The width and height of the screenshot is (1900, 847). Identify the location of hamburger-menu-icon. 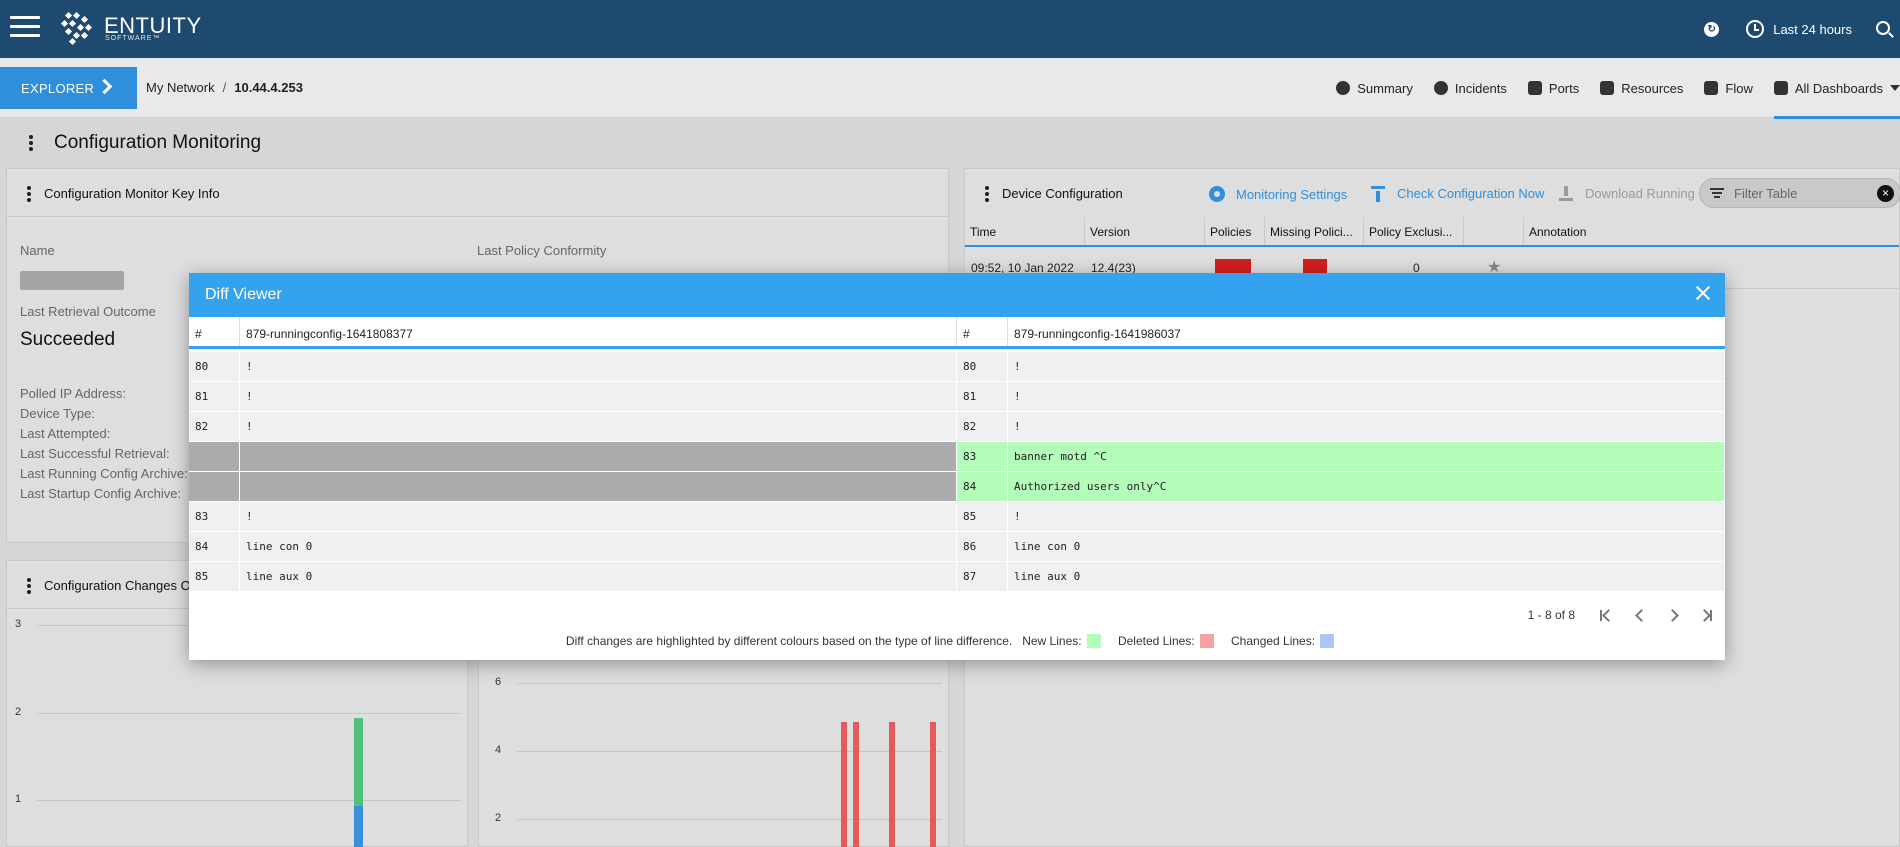
(25, 27).